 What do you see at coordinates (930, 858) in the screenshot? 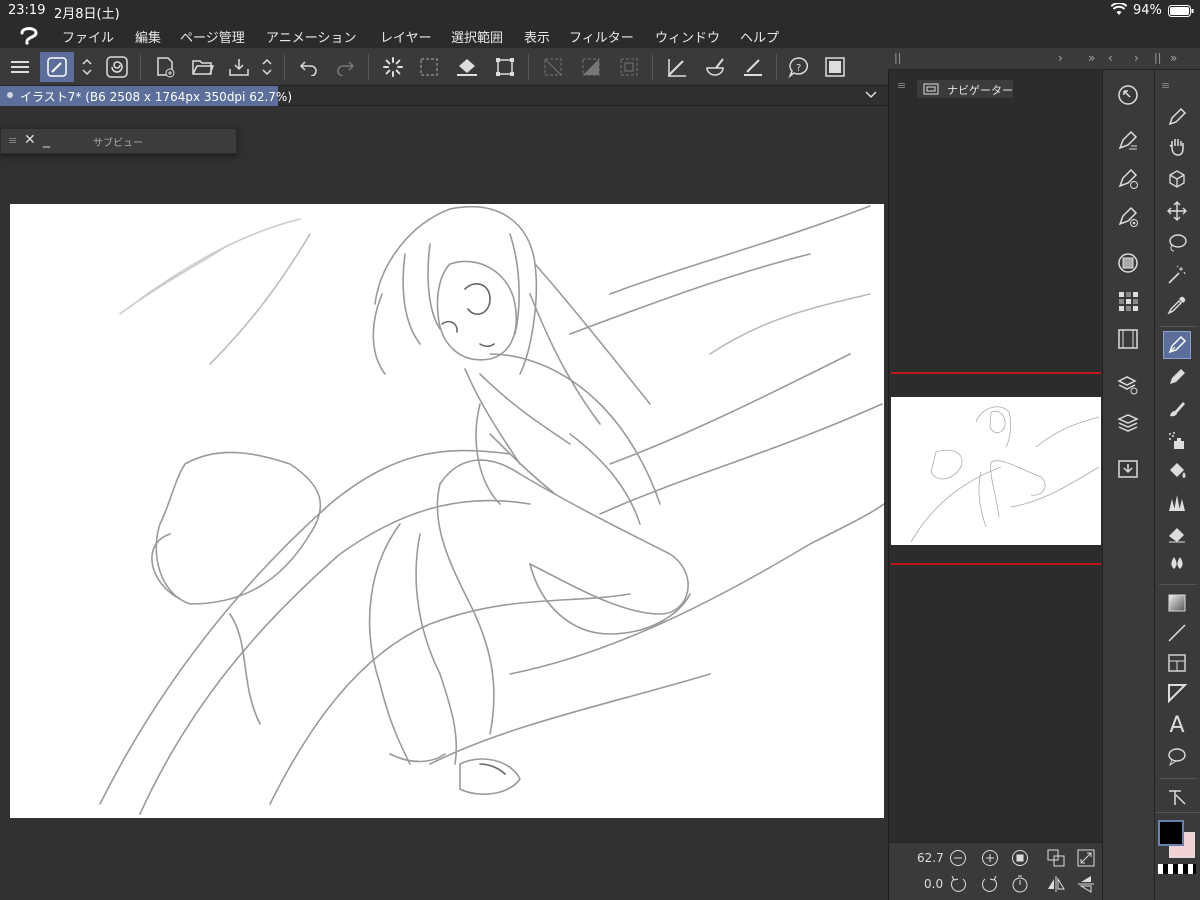
I see `zoom-value: 62.7` at bounding box center [930, 858].